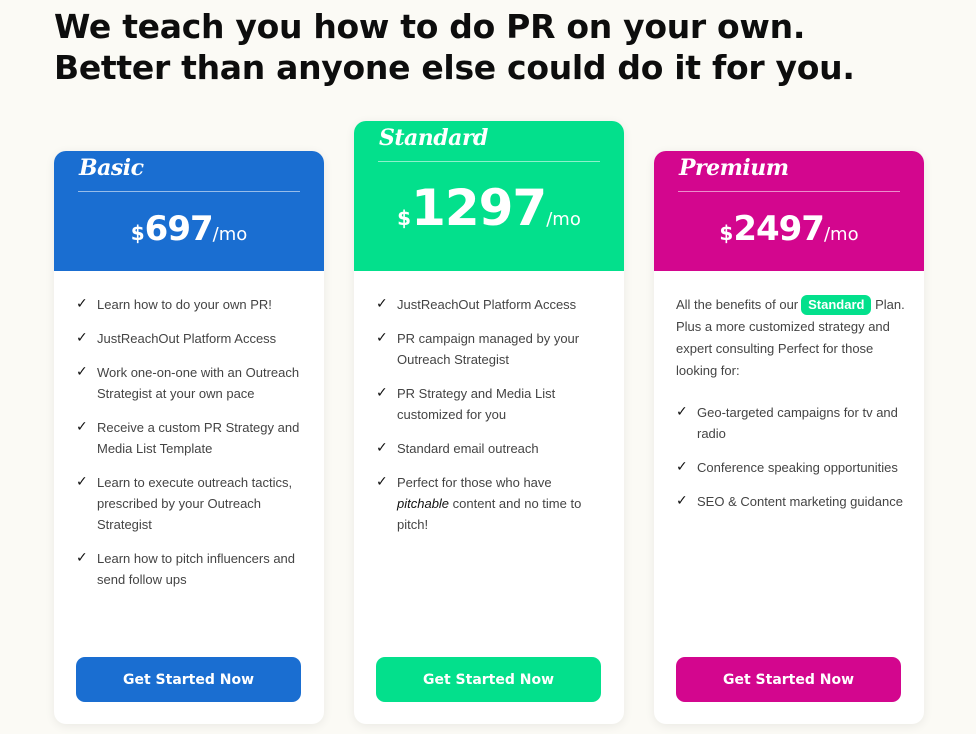 The image size is (976, 734). I want to click on feature-item: ✓ Conference speaking opportunities, so click(791, 467).